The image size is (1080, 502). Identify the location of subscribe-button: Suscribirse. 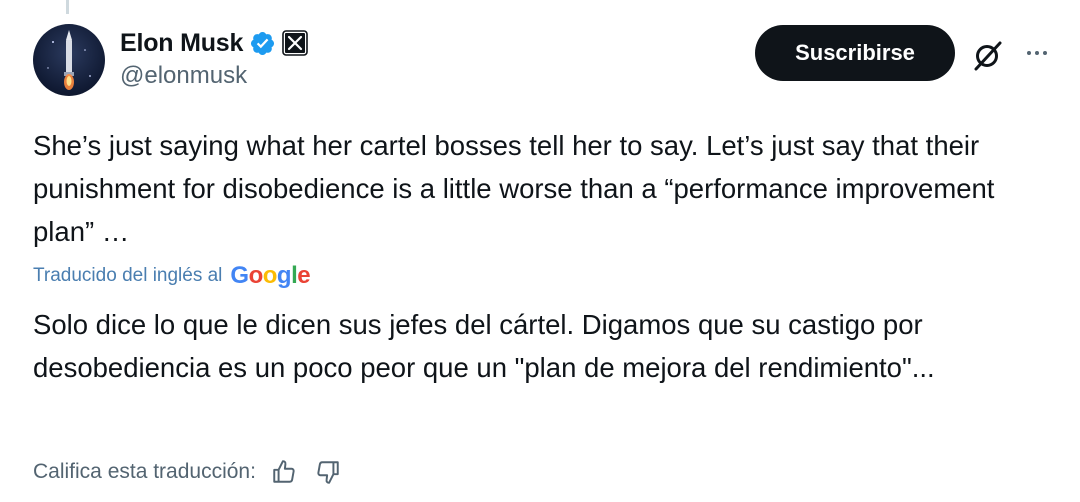
(855, 53).